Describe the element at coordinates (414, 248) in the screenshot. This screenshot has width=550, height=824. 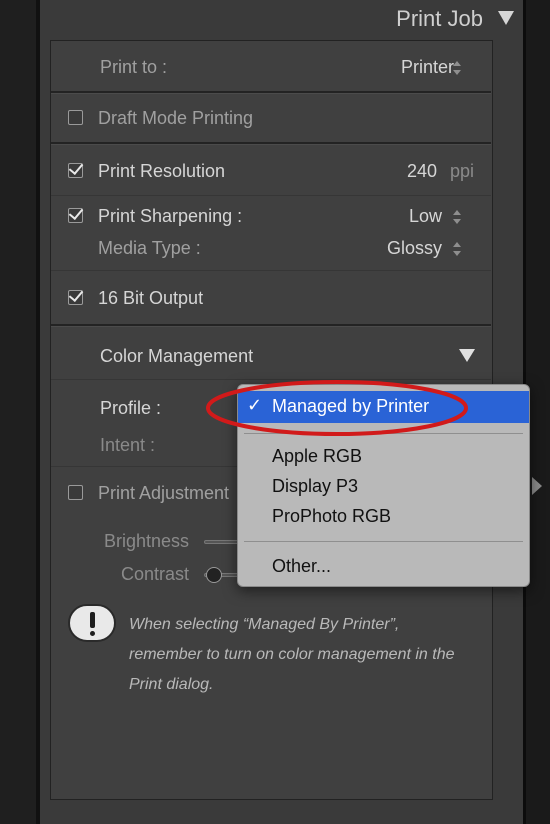
I see `media-type-select: Glossy` at that location.